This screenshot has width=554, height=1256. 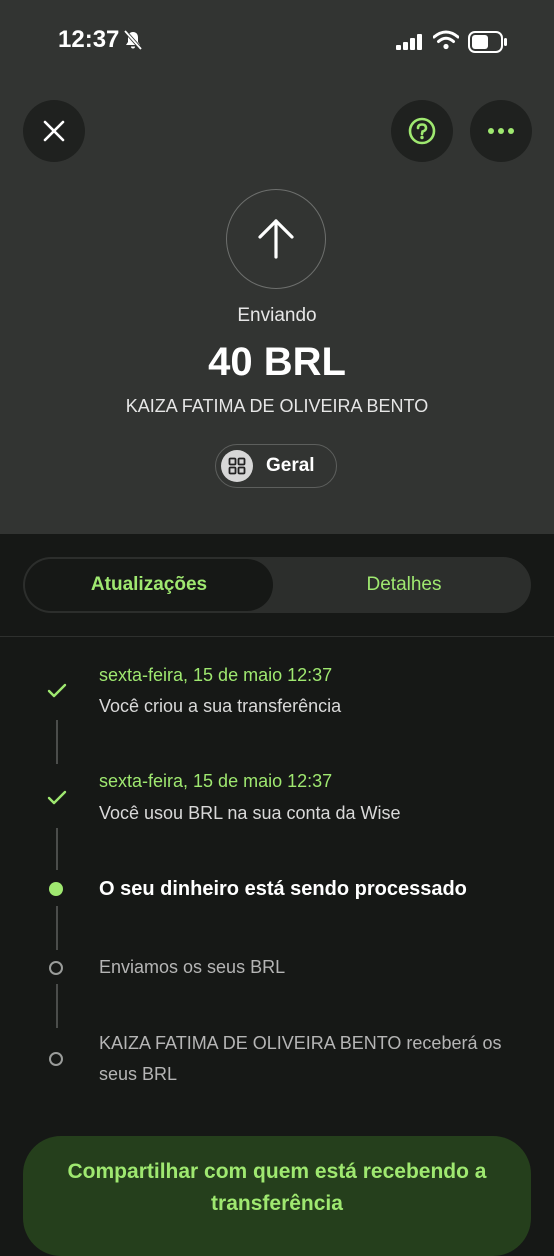 I want to click on transfer-direction-badge, so click(x=276, y=239).